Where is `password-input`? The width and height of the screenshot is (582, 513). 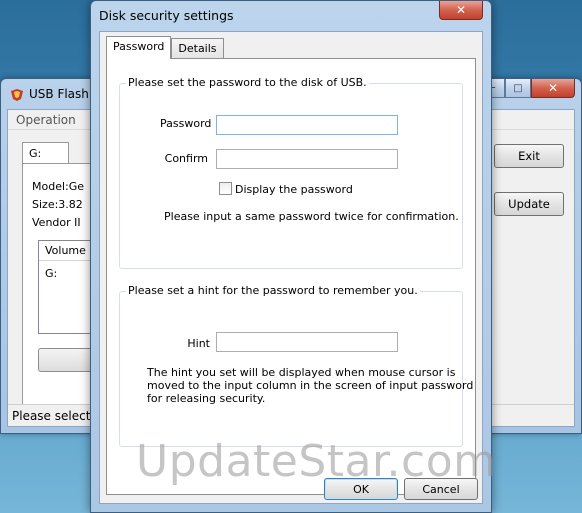
password-input is located at coordinates (307, 125).